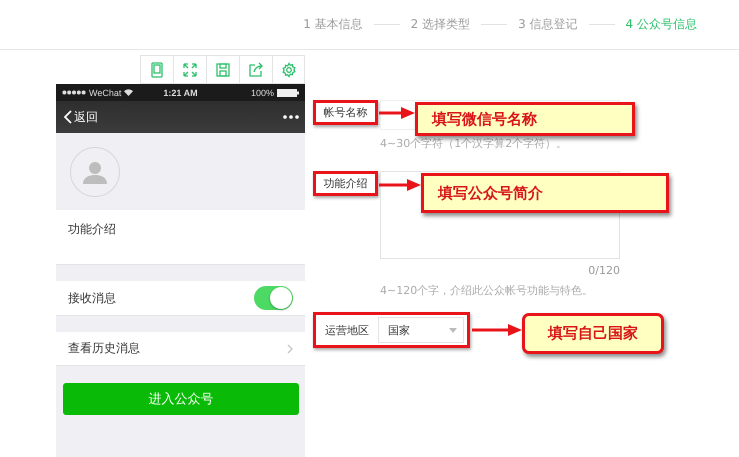  I want to click on wifi-icon, so click(129, 92).